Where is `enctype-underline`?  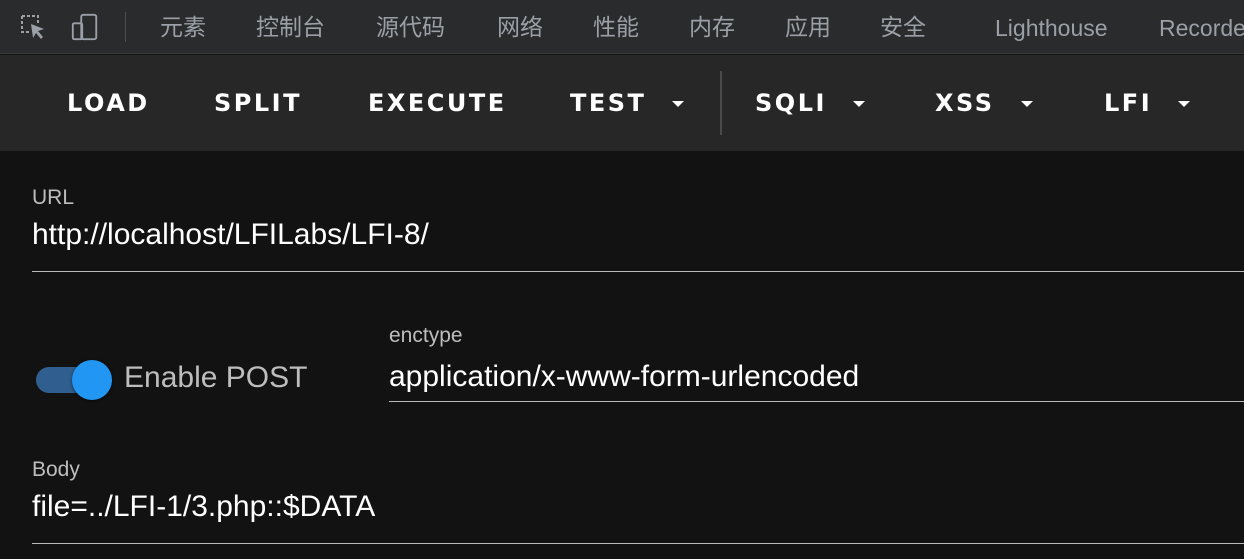 enctype-underline is located at coordinates (816, 401).